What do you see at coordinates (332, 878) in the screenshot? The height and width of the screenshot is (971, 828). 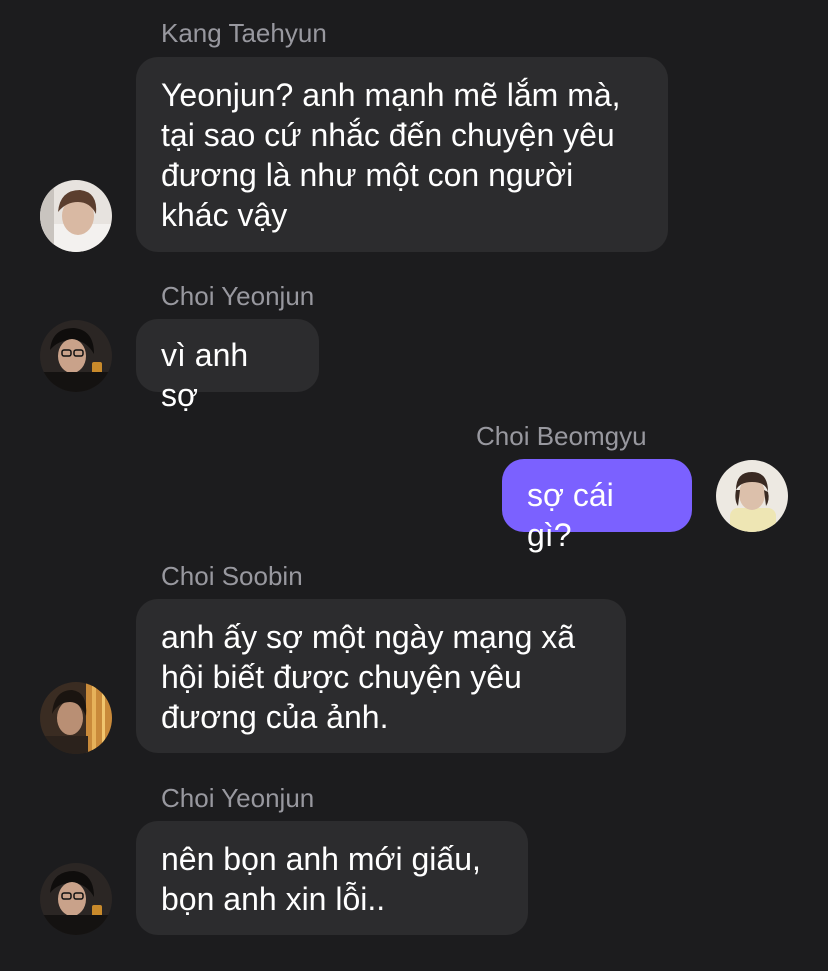 I see `message-bubble: nên bọn anh mới giấu, bọn anh xin lỗi..` at bounding box center [332, 878].